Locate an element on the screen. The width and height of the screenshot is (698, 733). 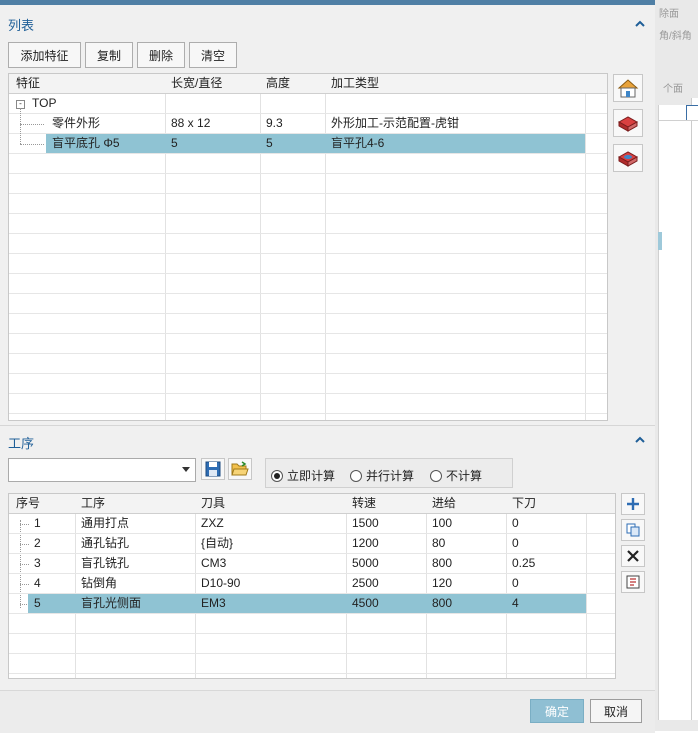
add-feature-button: 添加特征 is located at coordinates (44, 55).